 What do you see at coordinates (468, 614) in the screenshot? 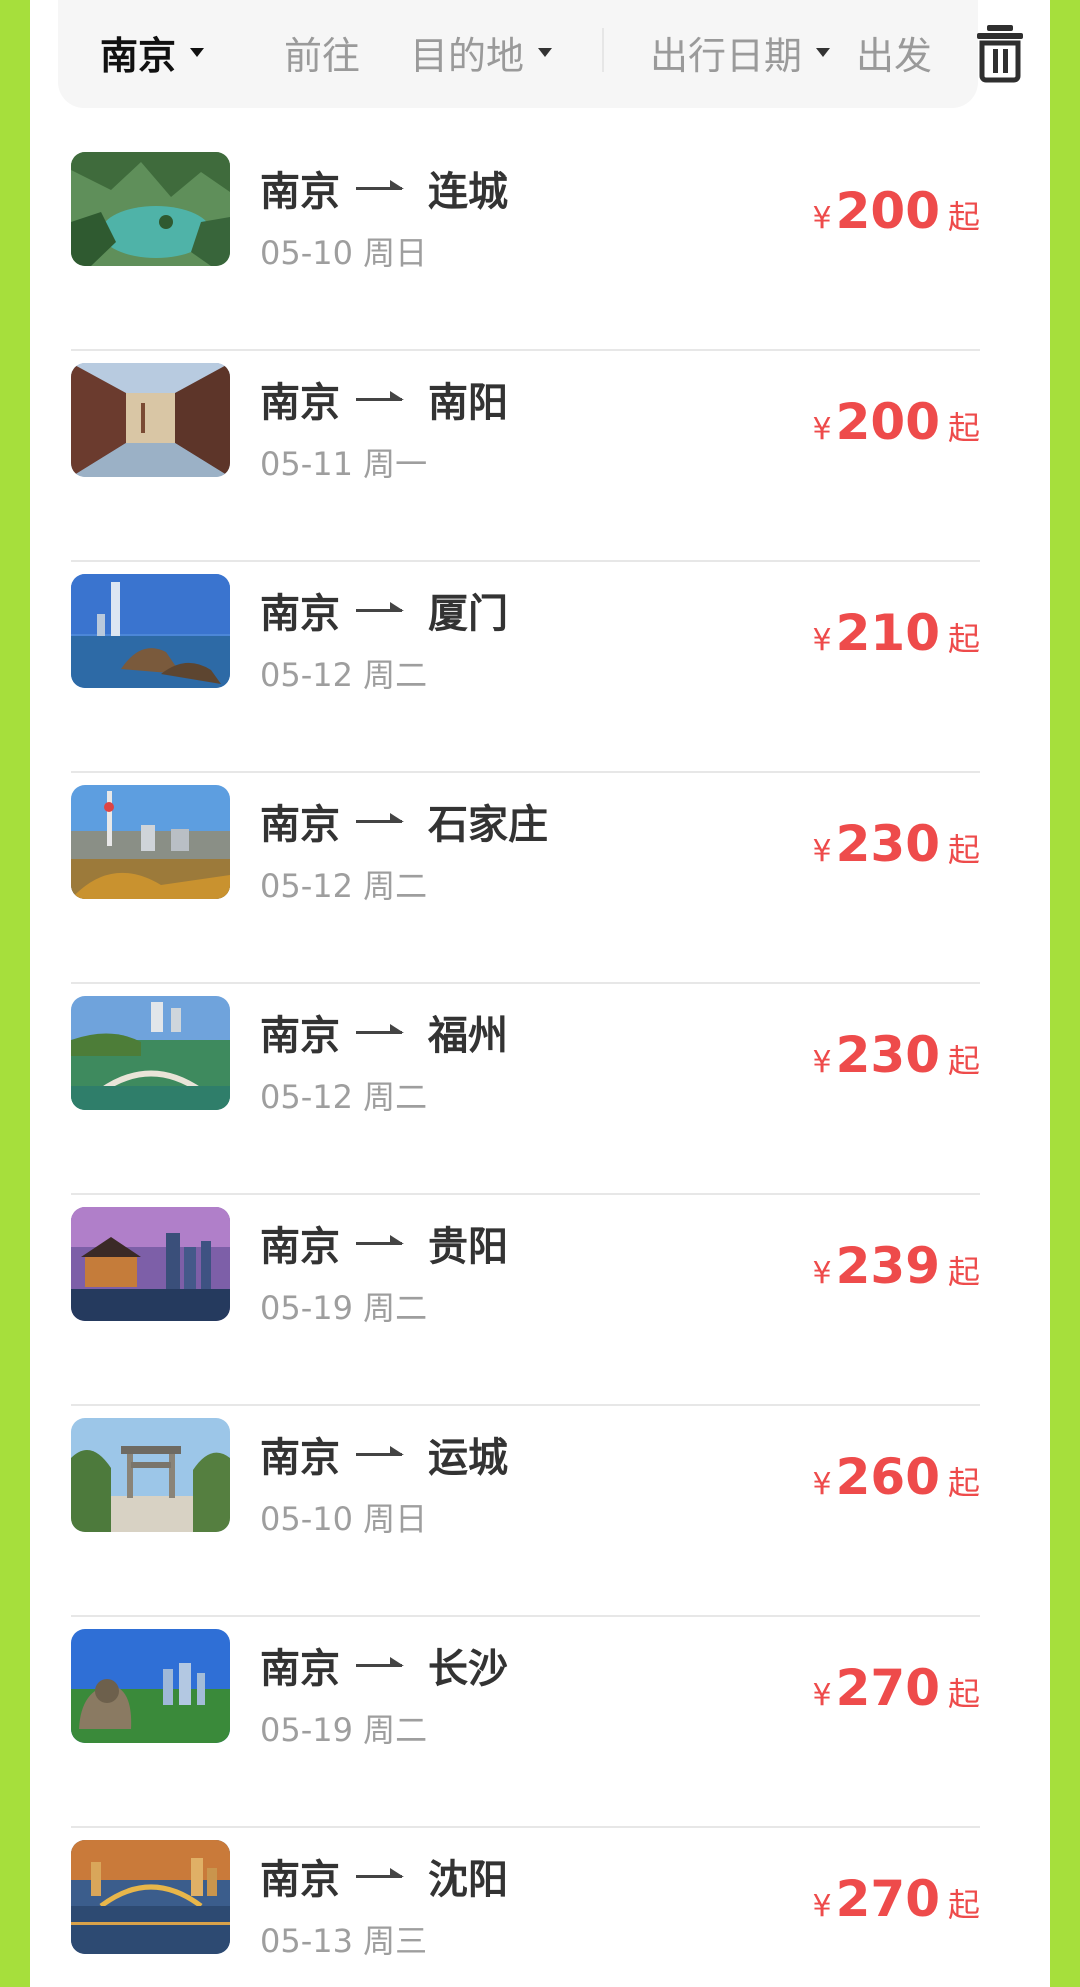
I see `route-destination: 厦门` at bounding box center [468, 614].